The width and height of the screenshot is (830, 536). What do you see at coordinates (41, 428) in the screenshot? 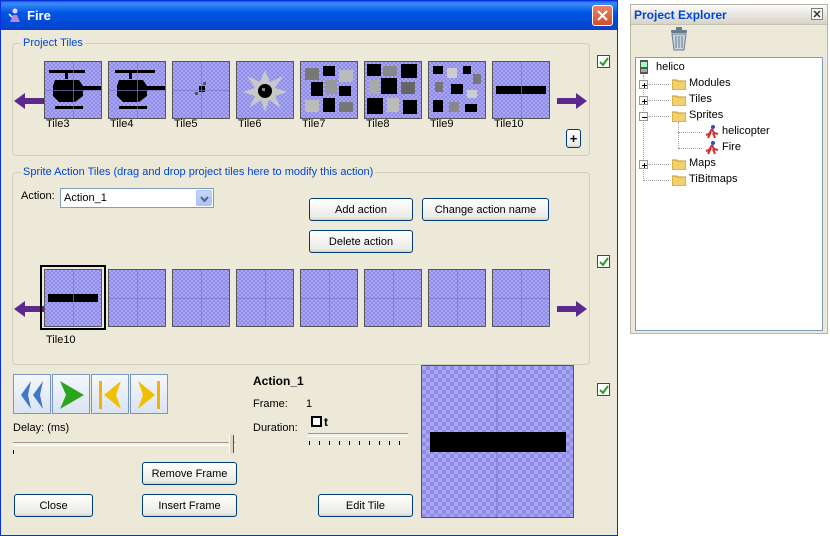
I see `delay-label: Delay: (ms)` at bounding box center [41, 428].